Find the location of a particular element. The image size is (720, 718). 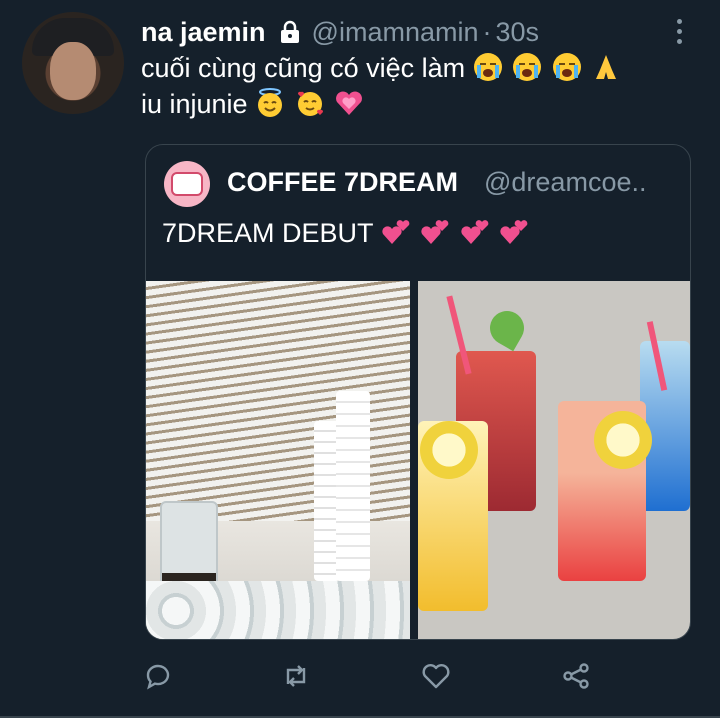

author-avatar is located at coordinates (73, 63).